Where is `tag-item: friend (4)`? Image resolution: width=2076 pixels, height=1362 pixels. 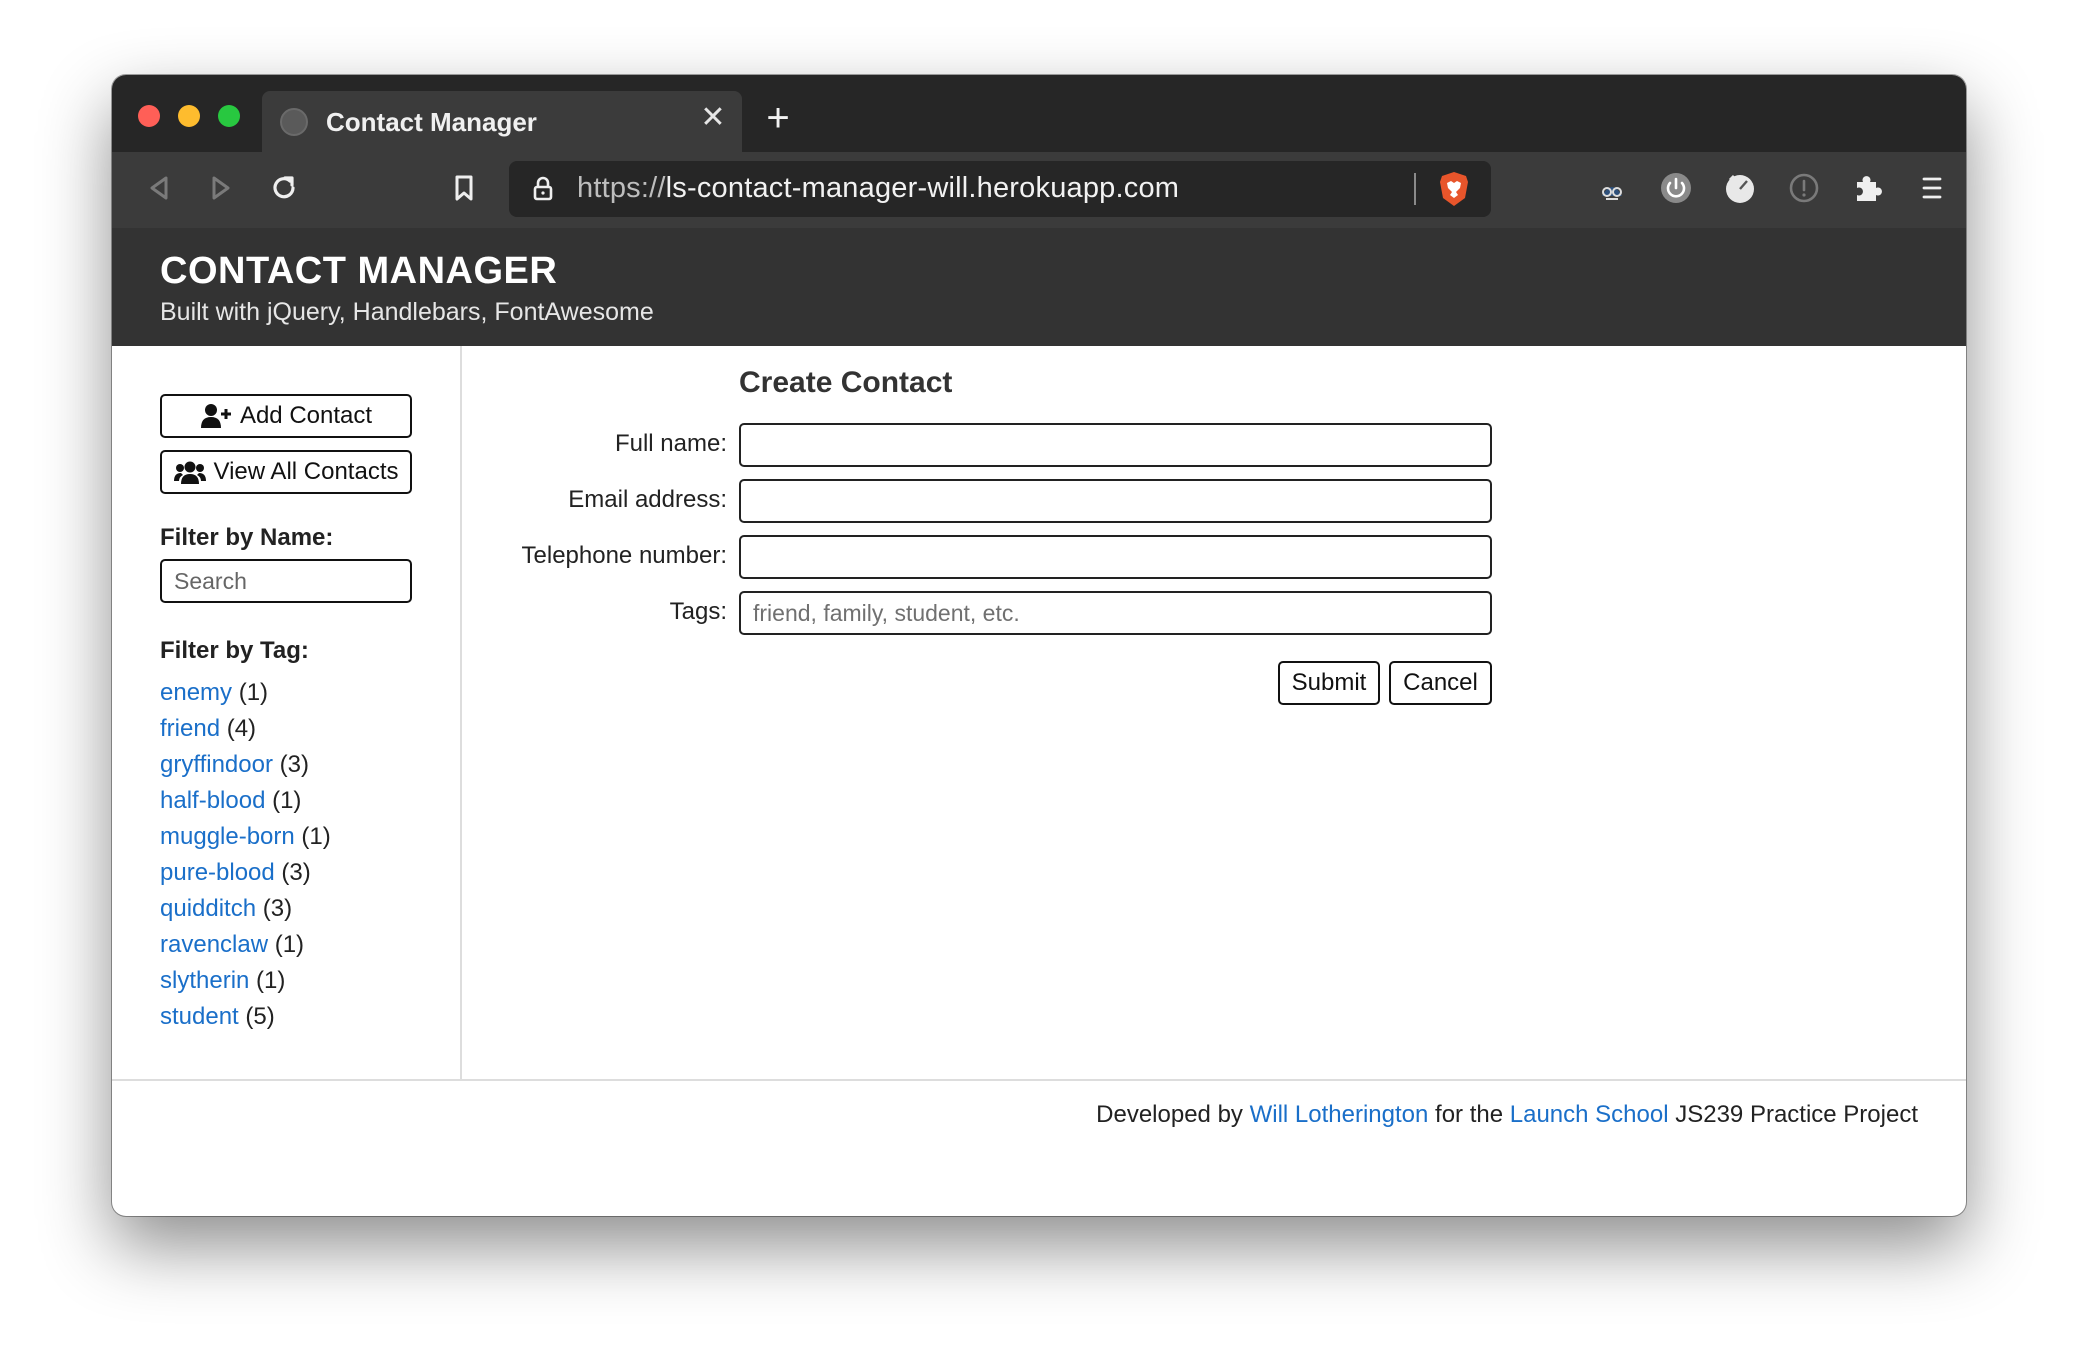 tag-item: friend (4) is located at coordinates (245, 729).